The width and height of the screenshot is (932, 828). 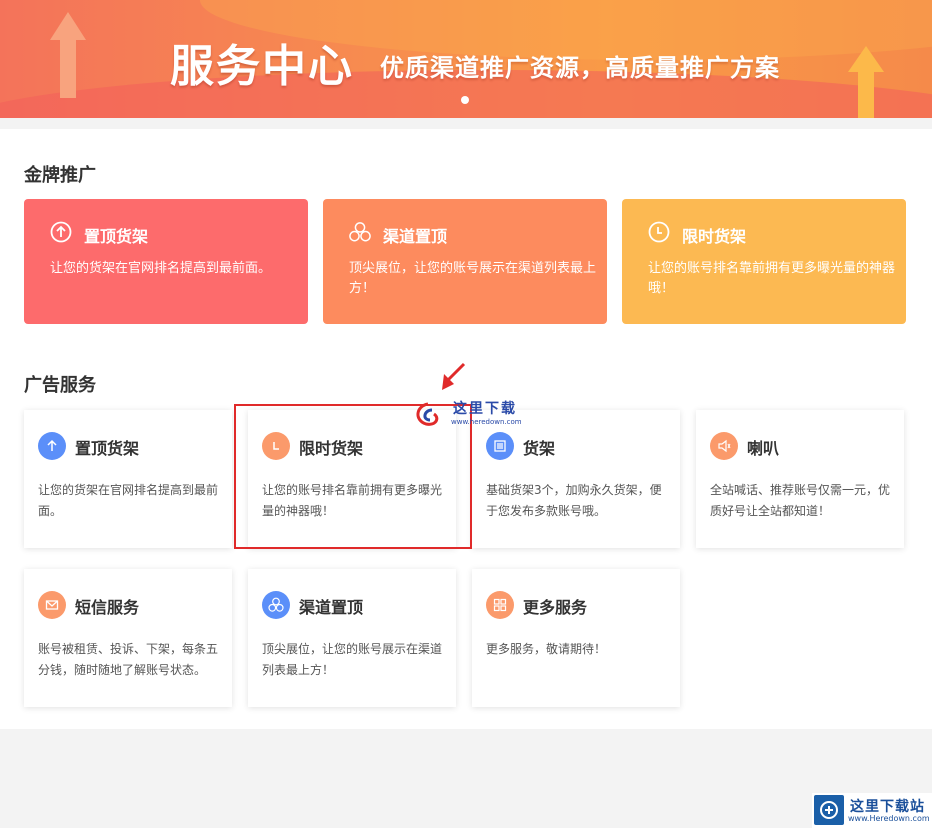 What do you see at coordinates (659, 232) in the screenshot?
I see `clock-icon` at bounding box center [659, 232].